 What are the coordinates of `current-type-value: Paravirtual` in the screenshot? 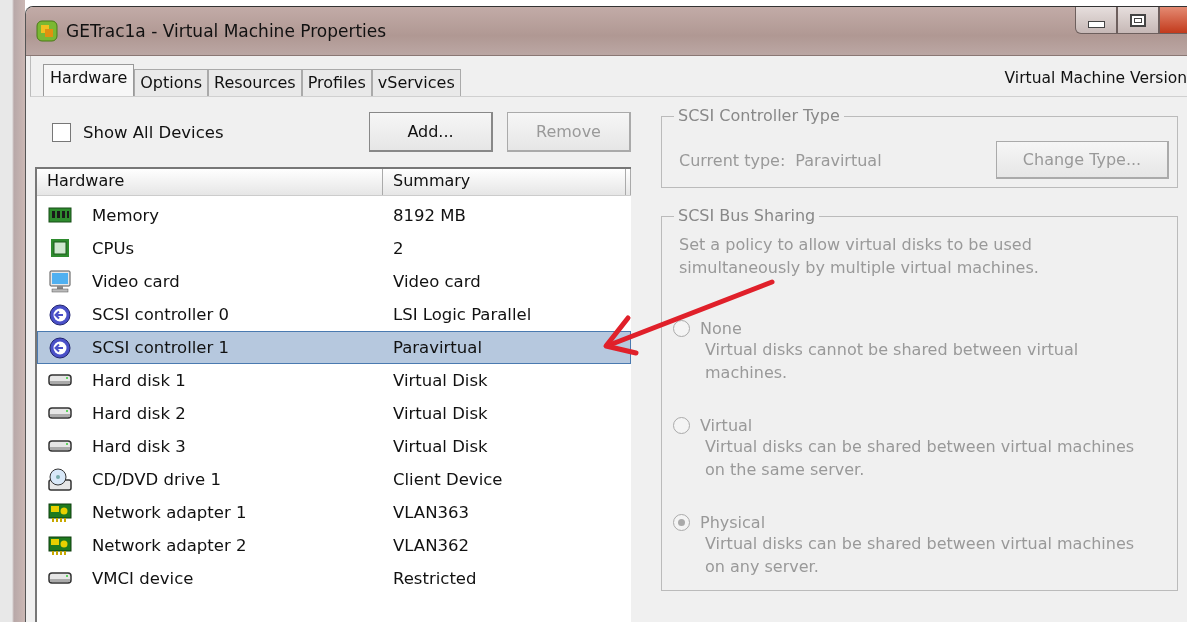 It's located at (838, 160).